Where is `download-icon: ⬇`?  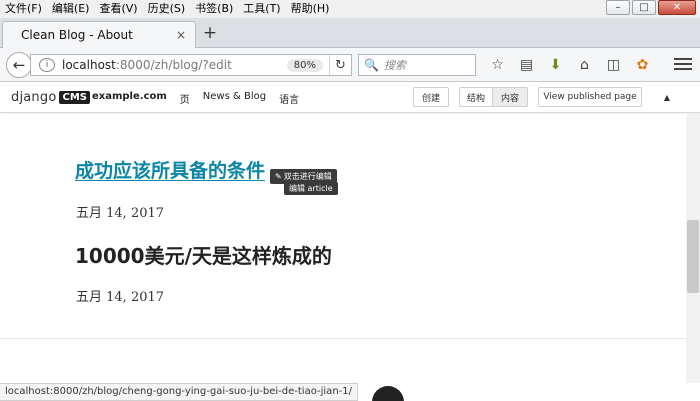
download-icon: ⬇ is located at coordinates (555, 65).